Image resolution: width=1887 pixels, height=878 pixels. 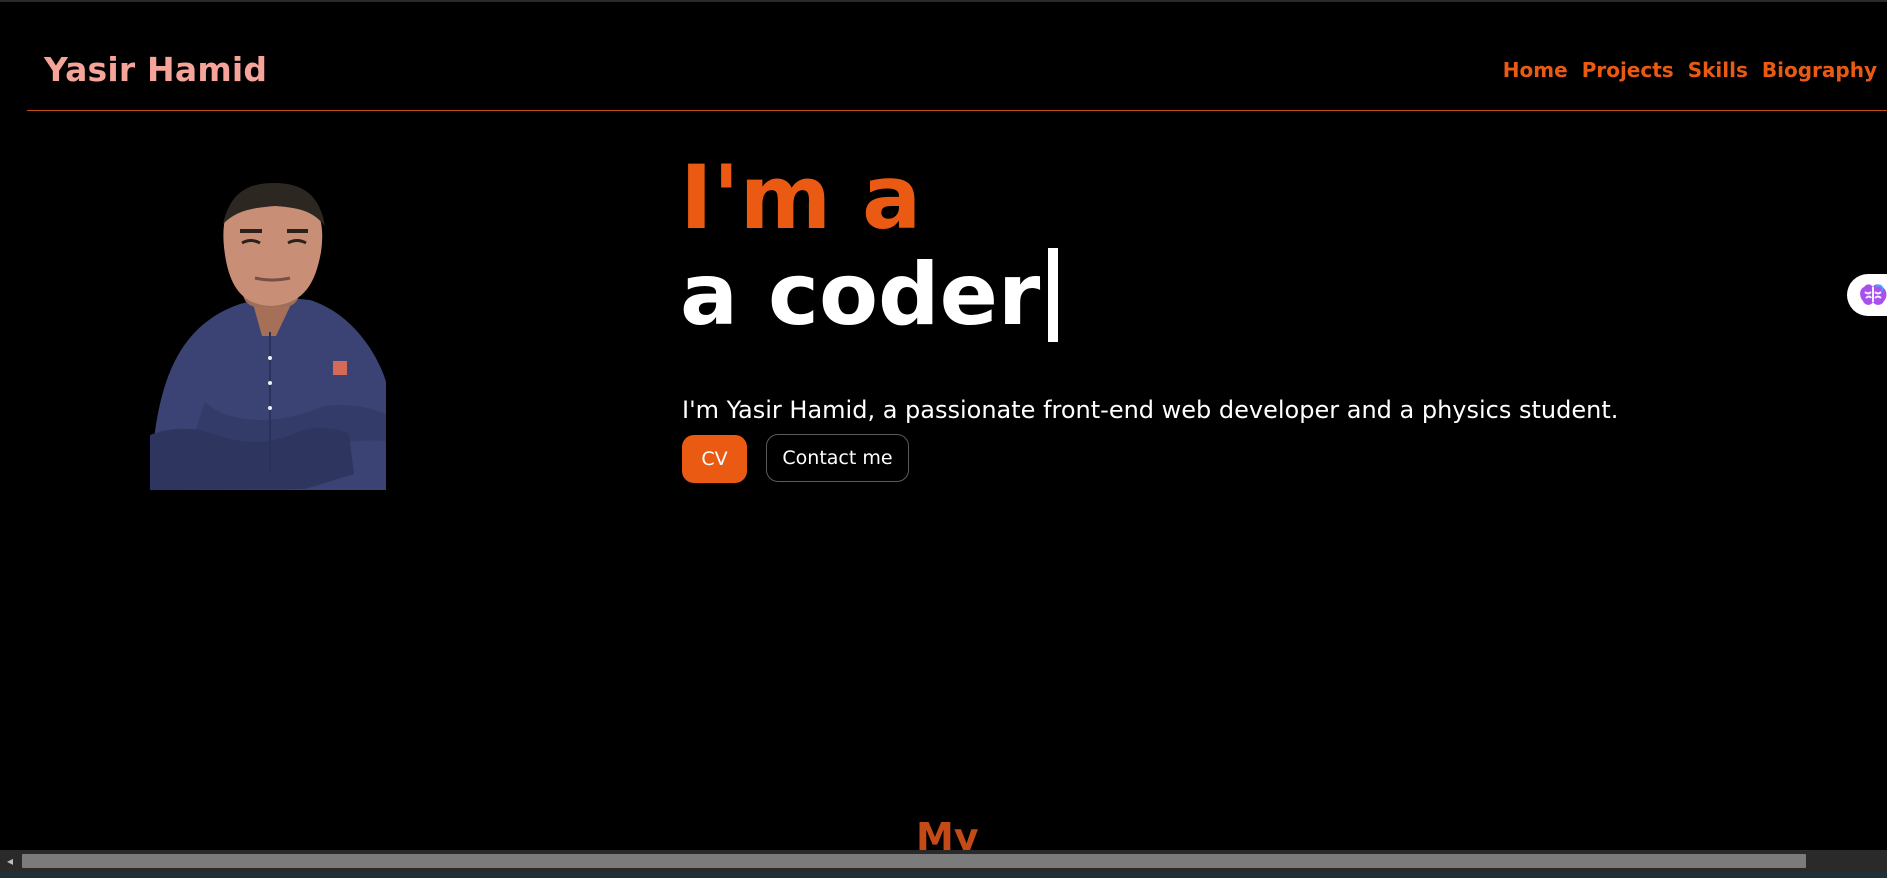 What do you see at coordinates (1819, 70) in the screenshot?
I see `nav-biography-link: Biography` at bounding box center [1819, 70].